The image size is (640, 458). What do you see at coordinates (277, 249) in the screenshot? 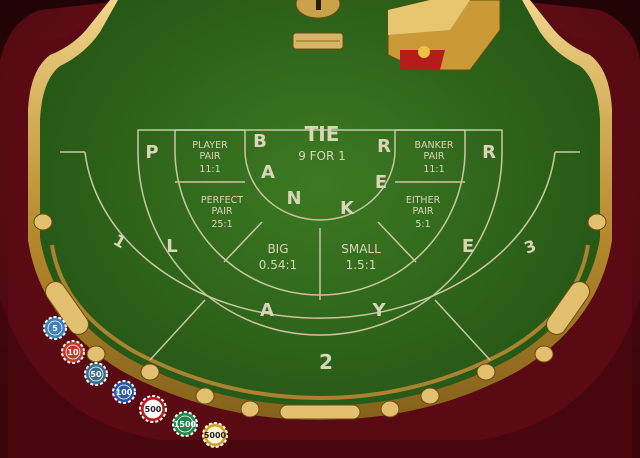
I see `big-label: BIG` at bounding box center [277, 249].